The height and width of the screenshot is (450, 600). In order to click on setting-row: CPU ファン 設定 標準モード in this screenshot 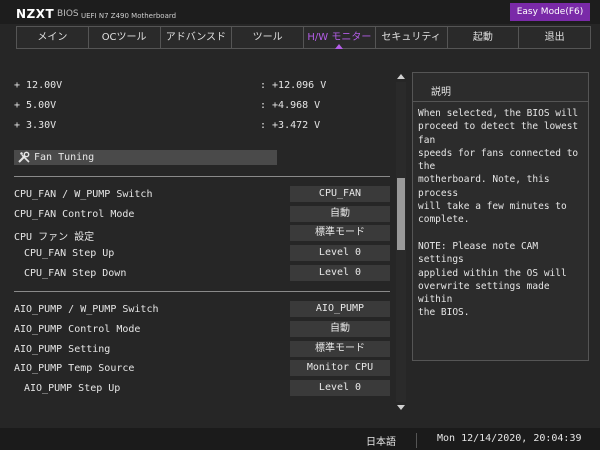, I will do `click(202, 234)`.